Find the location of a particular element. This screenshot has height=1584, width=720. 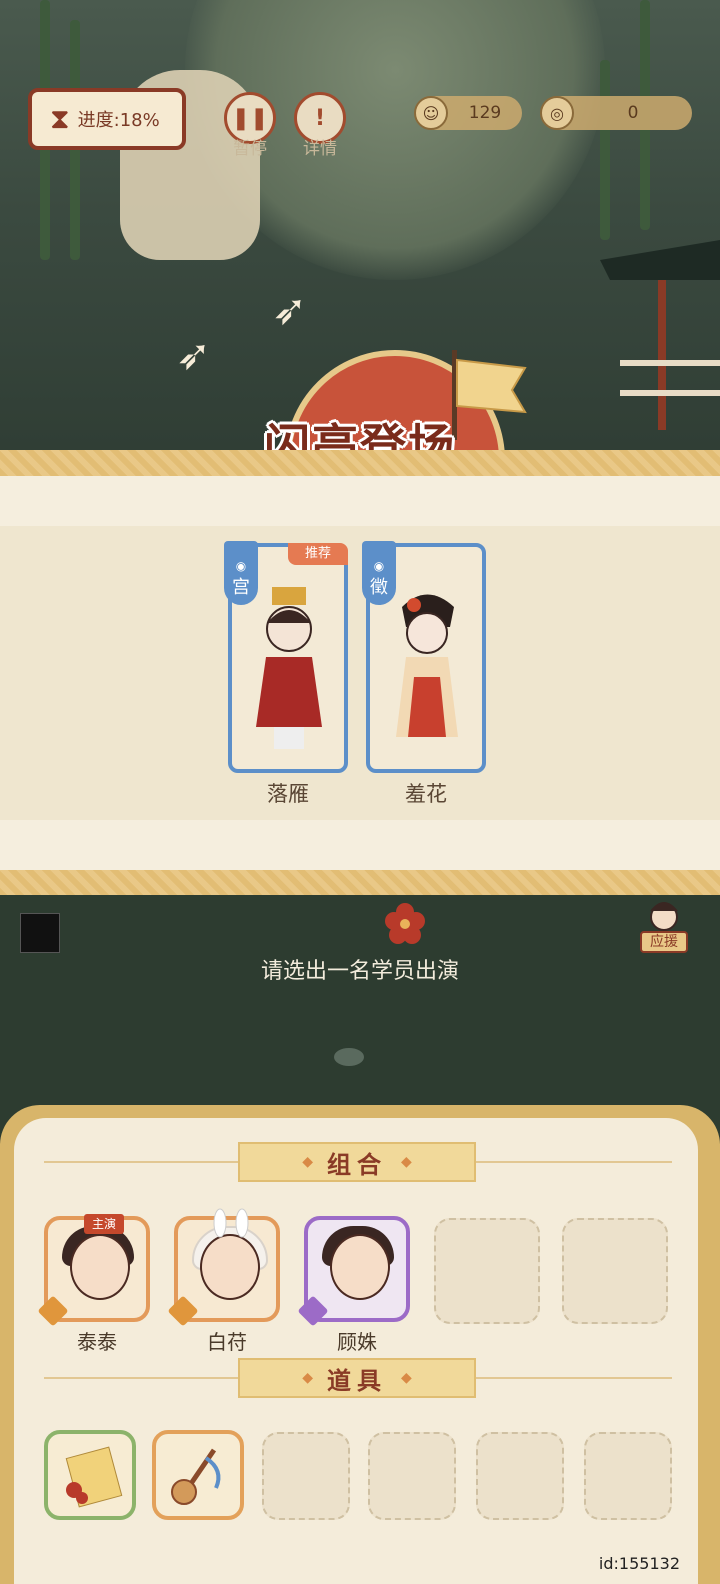

badge-label: 徵 is located at coordinates (379, 587).